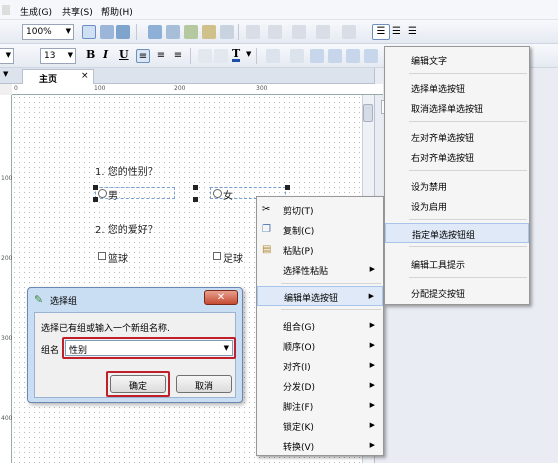 The height and width of the screenshot is (463, 558). Describe the element at coordinates (227, 32) in the screenshot. I see `insert-text-icon` at that location.